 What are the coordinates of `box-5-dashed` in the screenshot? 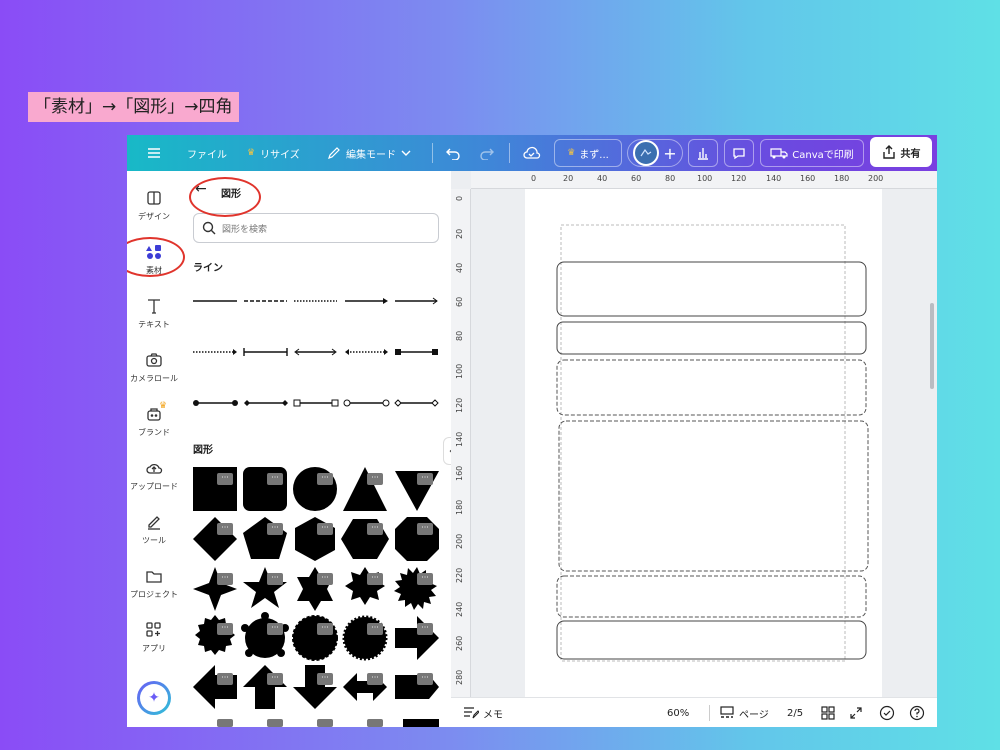 It's located at (711, 596).